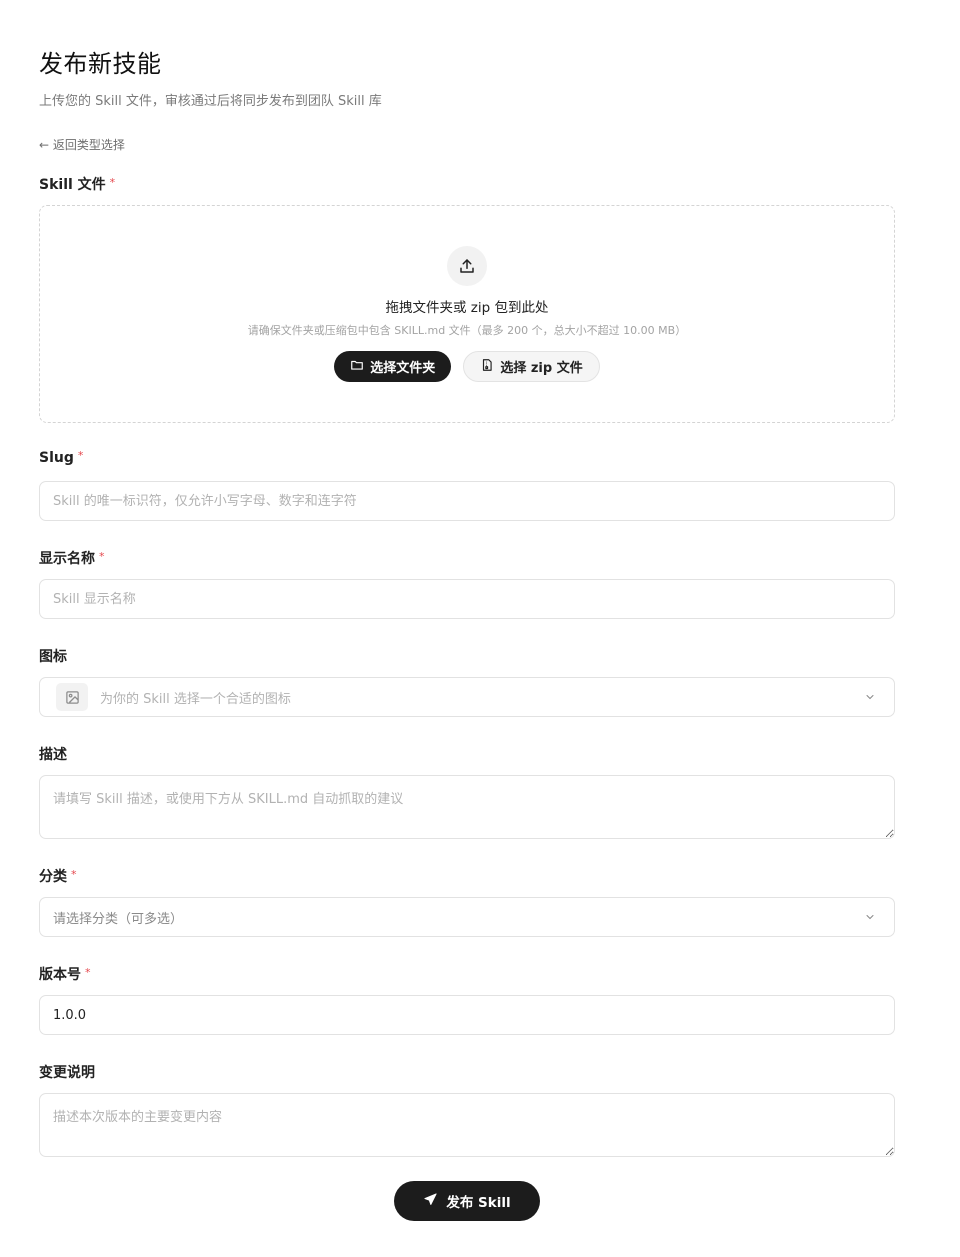  Describe the element at coordinates (403, 368) in the screenshot. I see `select-folder-label: 选择文件夹` at that location.